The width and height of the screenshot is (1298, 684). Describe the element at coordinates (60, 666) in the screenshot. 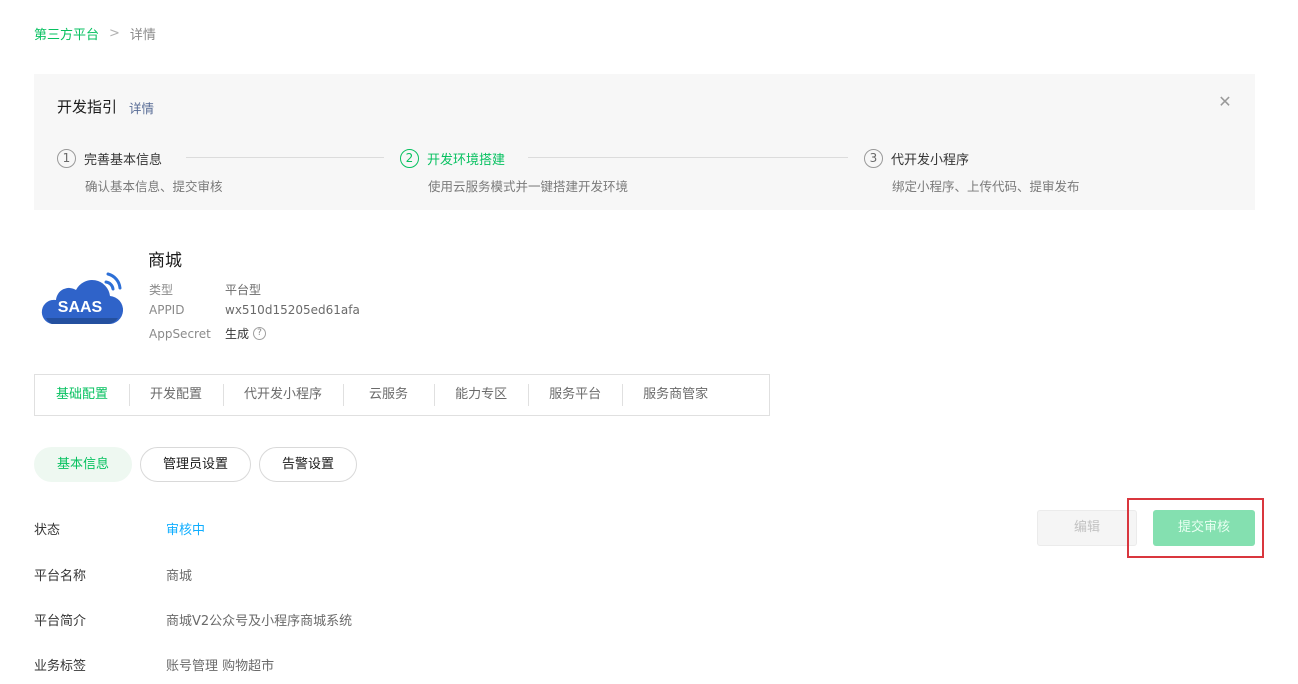

I see `business-tags-label: 业务标签` at that location.